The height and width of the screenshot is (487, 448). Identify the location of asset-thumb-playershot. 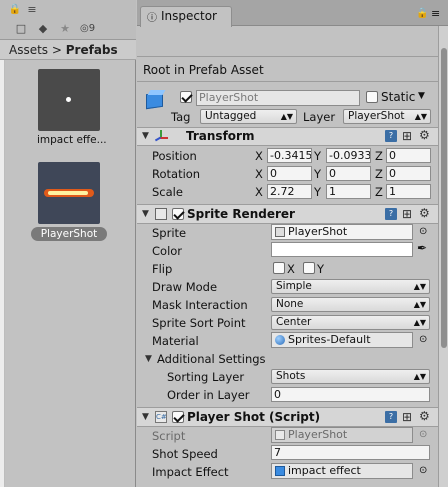
(69, 193).